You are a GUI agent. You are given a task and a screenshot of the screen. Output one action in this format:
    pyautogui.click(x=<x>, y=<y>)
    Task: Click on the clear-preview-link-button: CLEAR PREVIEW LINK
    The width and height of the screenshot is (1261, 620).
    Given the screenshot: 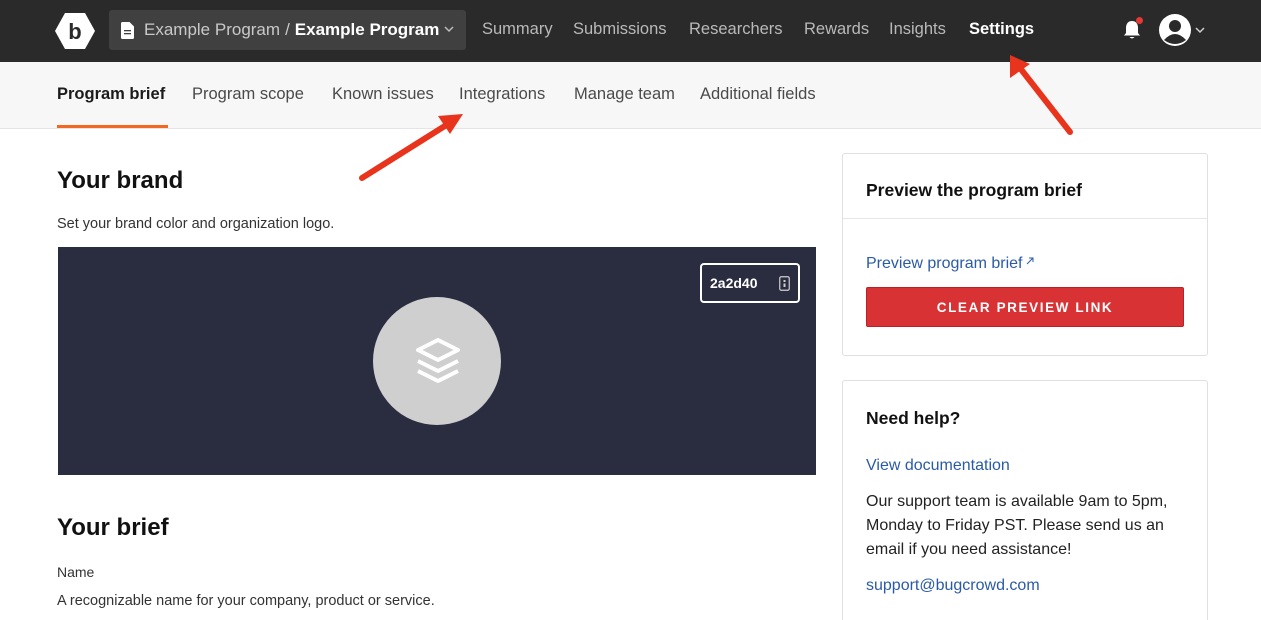 What is the action you would take?
    pyautogui.click(x=1025, y=307)
    